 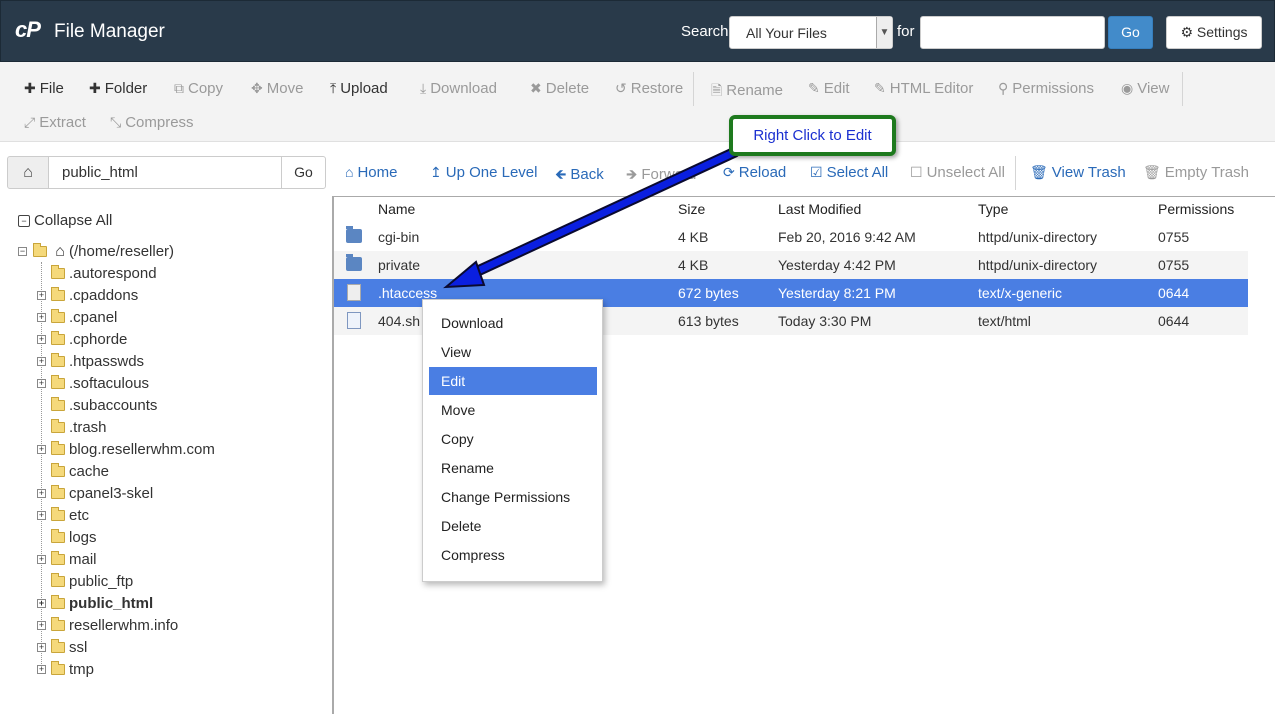 What do you see at coordinates (1196, 209) in the screenshot?
I see `column-header-permissions: Permissions` at bounding box center [1196, 209].